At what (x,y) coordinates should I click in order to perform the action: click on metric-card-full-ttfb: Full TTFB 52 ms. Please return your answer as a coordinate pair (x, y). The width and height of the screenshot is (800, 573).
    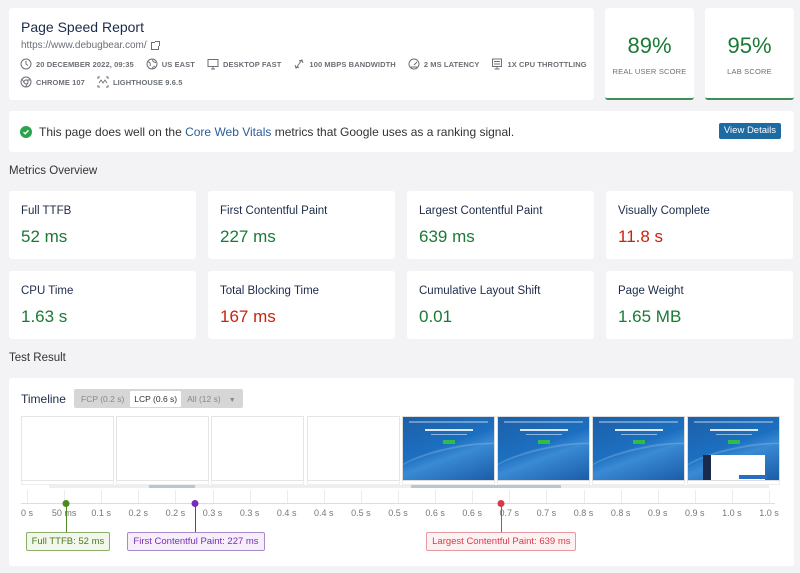
    Looking at the image, I should click on (102, 225).